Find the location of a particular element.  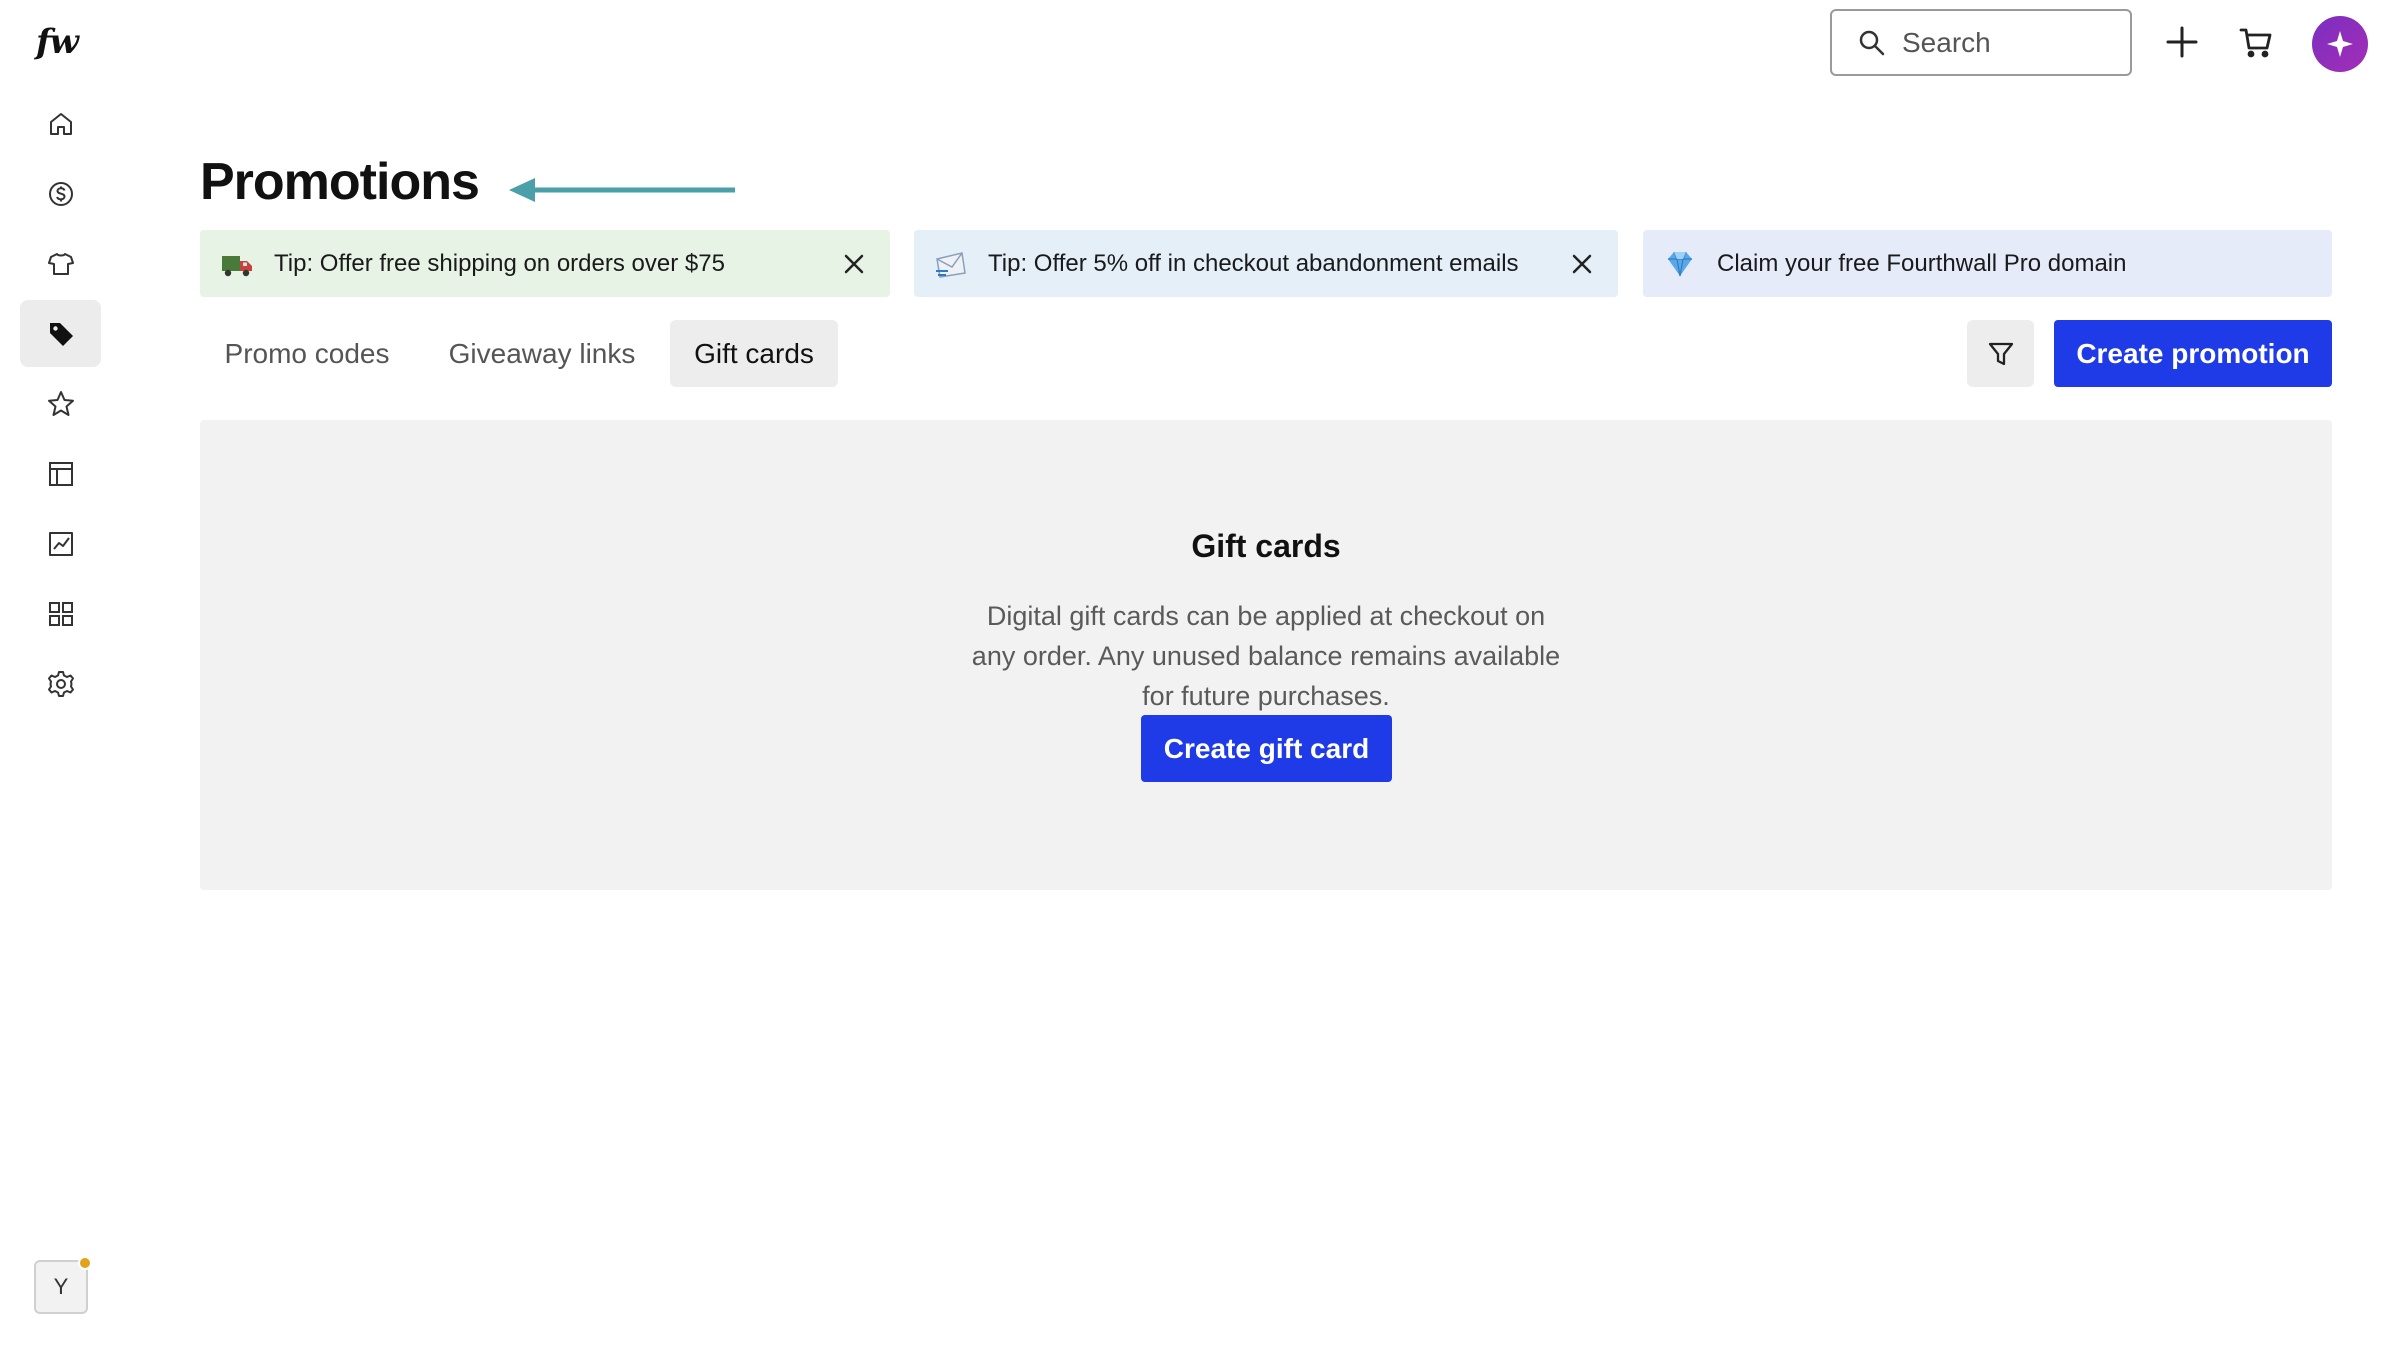

sidebar-item-memberships is located at coordinates (60, 403).